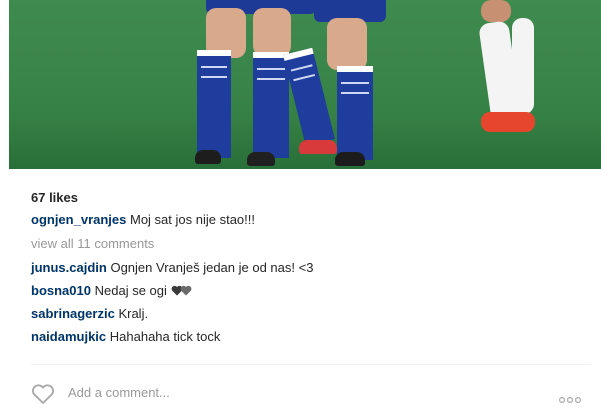 This screenshot has height=410, width=601. I want to click on two-hearts-icon, so click(181, 290).